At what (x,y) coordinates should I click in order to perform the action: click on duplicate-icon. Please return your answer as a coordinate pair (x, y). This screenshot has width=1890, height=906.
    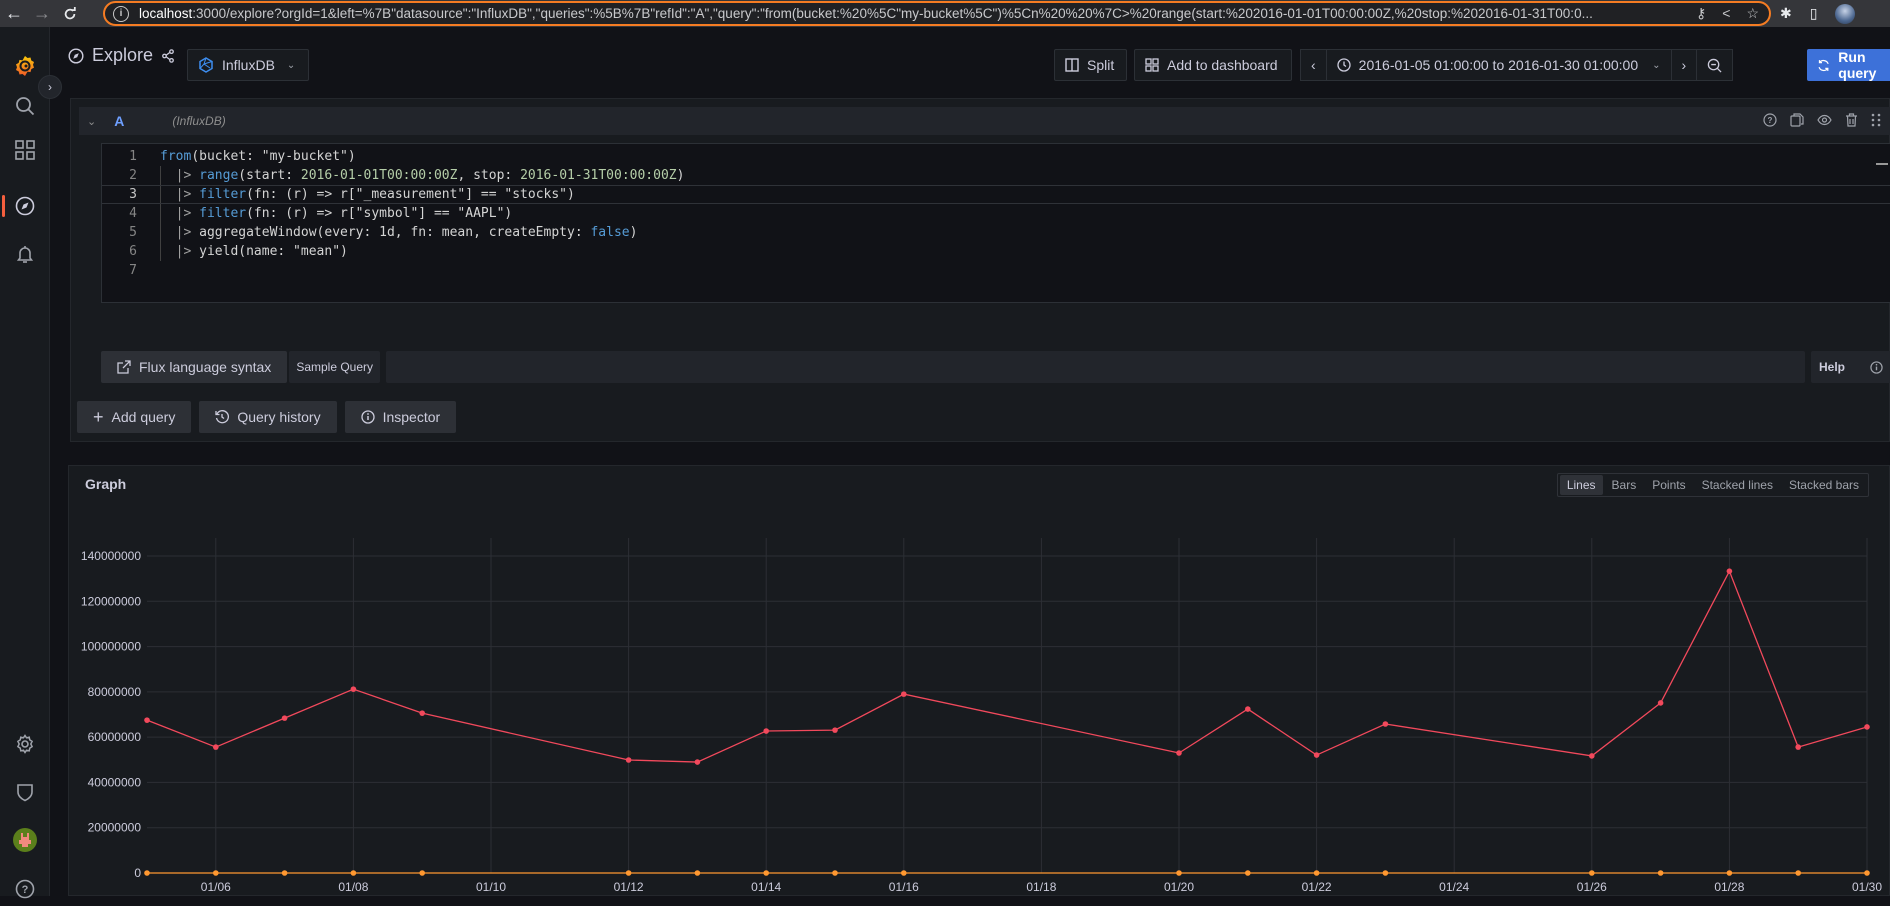
    Looking at the image, I should click on (1797, 120).